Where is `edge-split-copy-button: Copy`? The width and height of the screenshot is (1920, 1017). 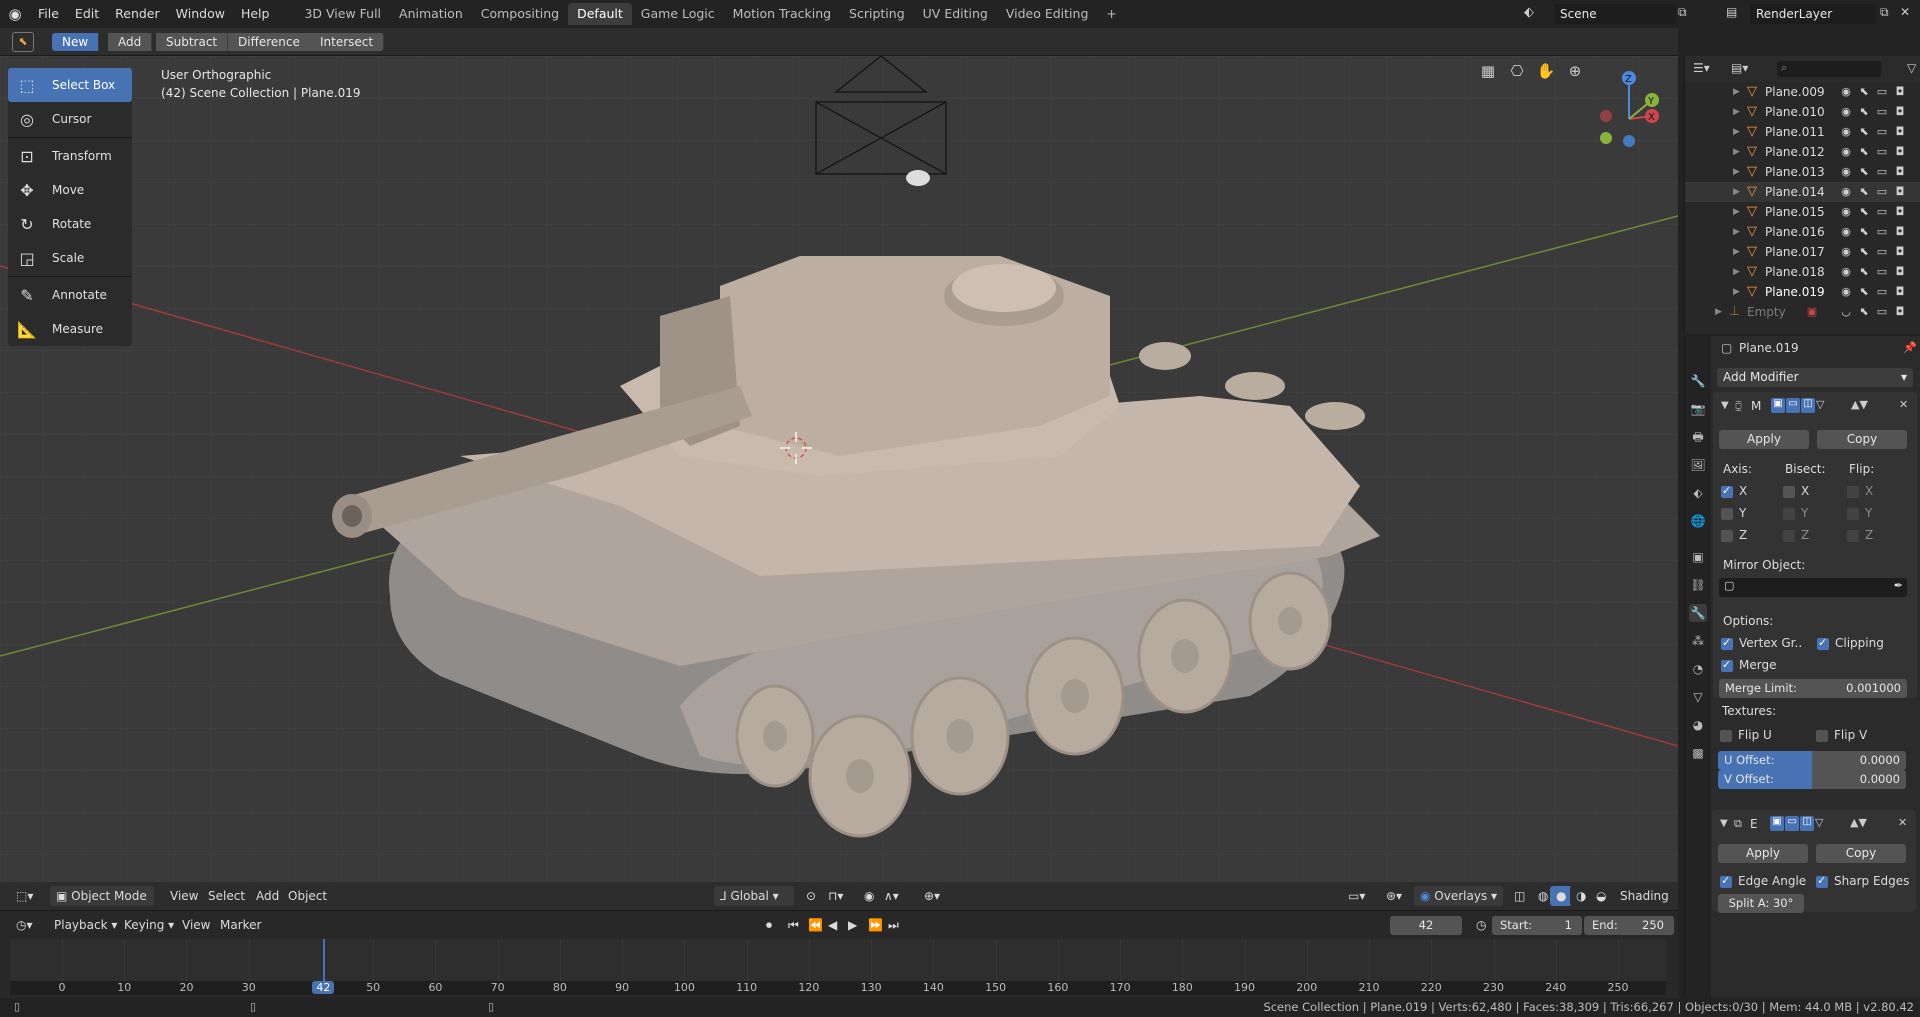
edge-split-copy-button: Copy is located at coordinates (1861, 853).